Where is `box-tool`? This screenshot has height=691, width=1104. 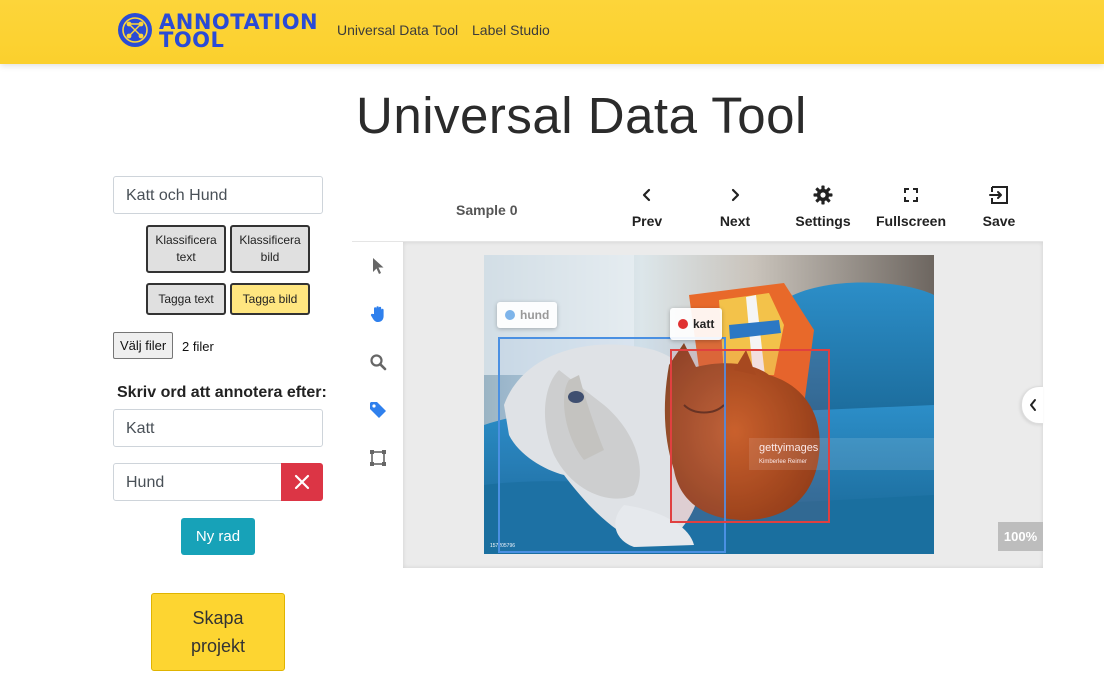
box-tool is located at coordinates (378, 458).